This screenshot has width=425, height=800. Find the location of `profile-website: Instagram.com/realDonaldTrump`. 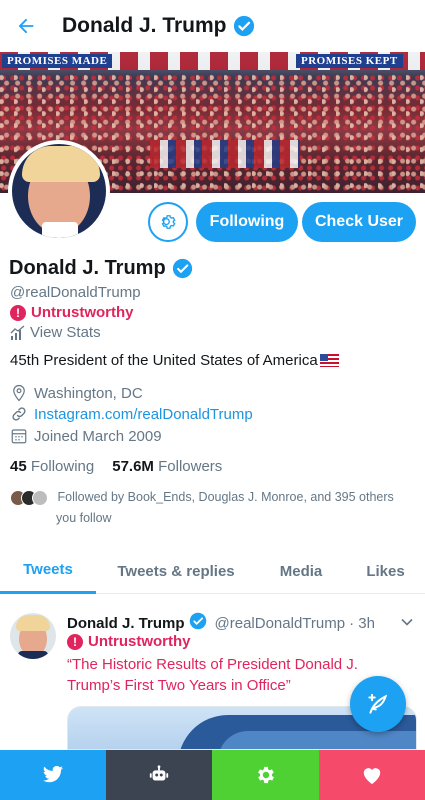

profile-website: Instagram.com/realDonaldTrump is located at coordinates (131, 414).